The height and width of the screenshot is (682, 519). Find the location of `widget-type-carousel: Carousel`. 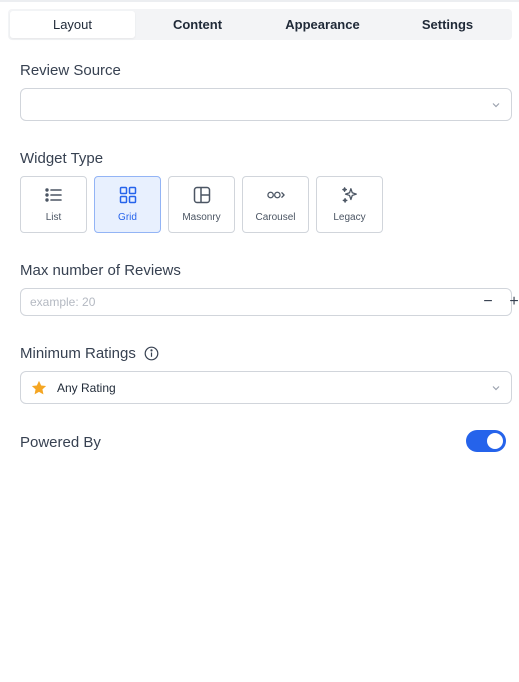

widget-type-carousel: Carousel is located at coordinates (275, 204).